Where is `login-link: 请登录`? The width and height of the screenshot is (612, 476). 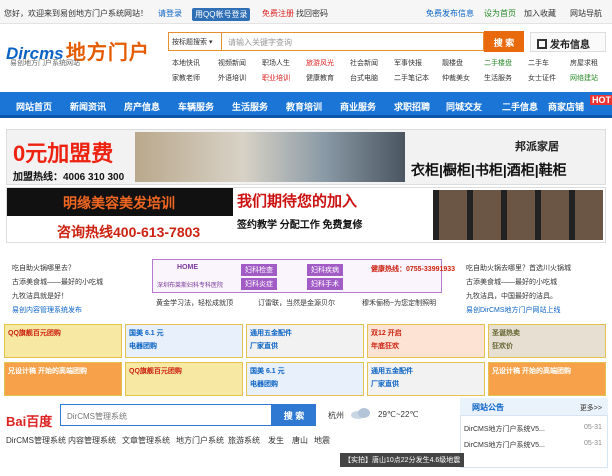 login-link: 请登录 is located at coordinates (170, 13).